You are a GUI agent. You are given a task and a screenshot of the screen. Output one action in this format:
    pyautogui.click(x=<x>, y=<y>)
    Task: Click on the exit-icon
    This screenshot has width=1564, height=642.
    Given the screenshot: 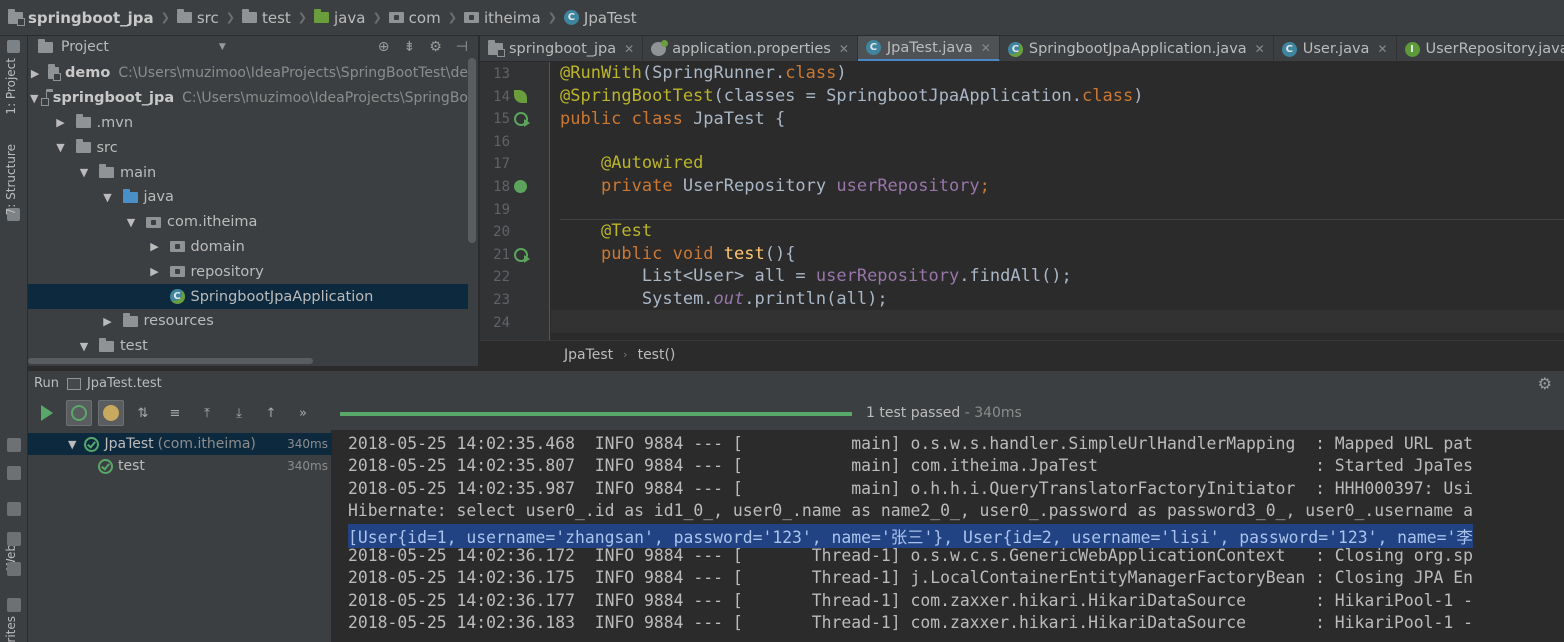 What is the action you would take?
    pyautogui.click(x=14, y=569)
    